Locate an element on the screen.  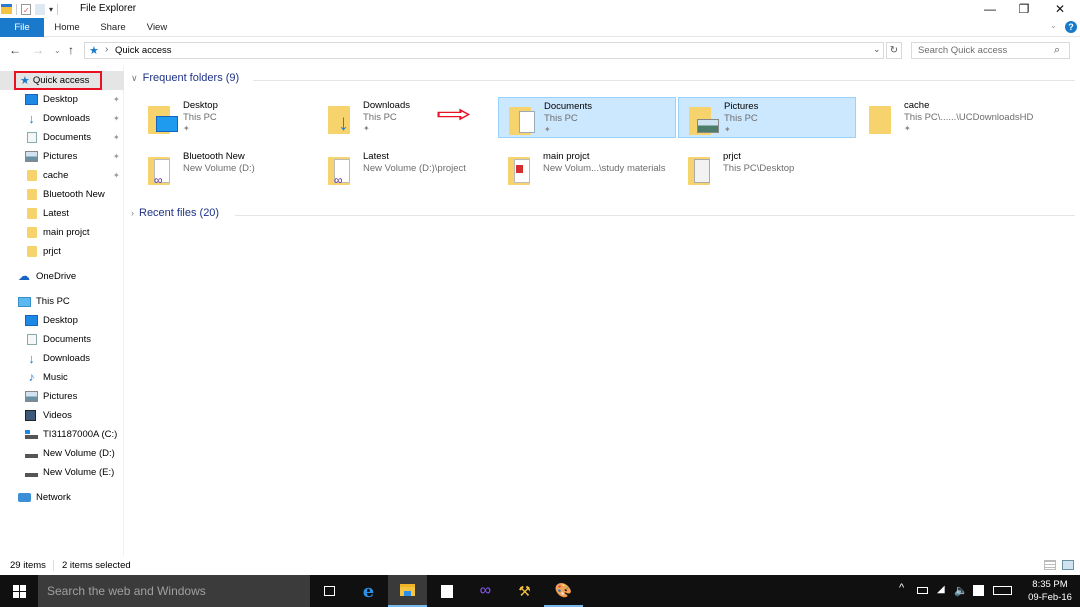
restore-button: ❐ is located at coordinates (1024, 9).